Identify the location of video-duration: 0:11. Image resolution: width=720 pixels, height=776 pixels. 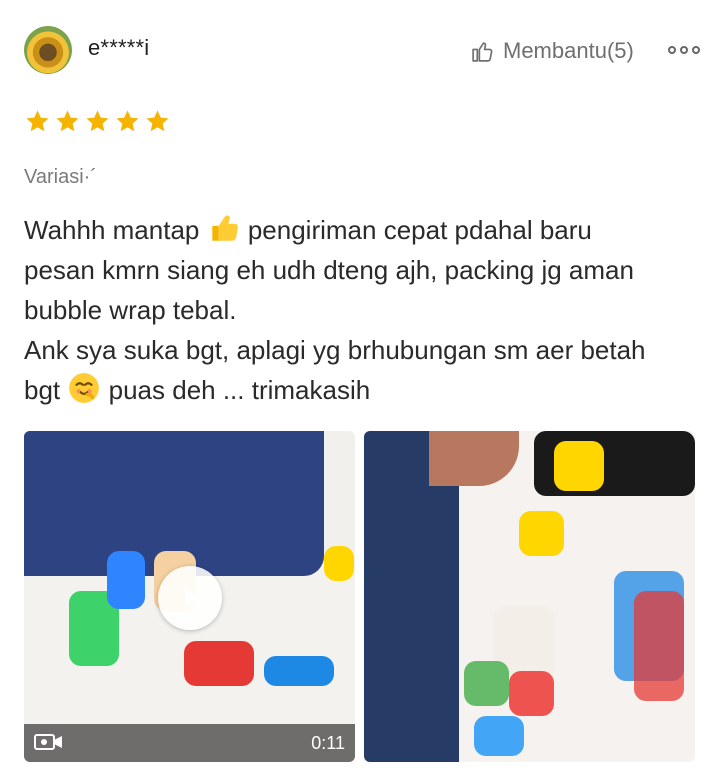
(328, 743).